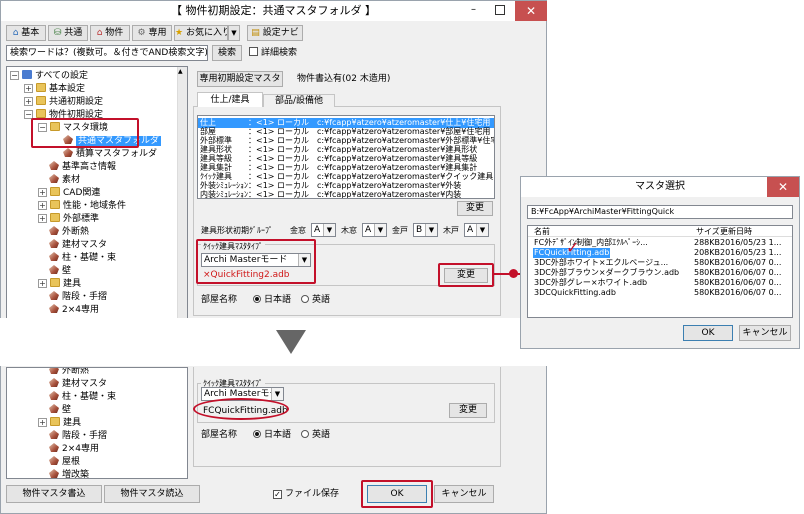 The image size is (804, 514). I want to click on cancel-button: キャンセル, so click(464, 494).